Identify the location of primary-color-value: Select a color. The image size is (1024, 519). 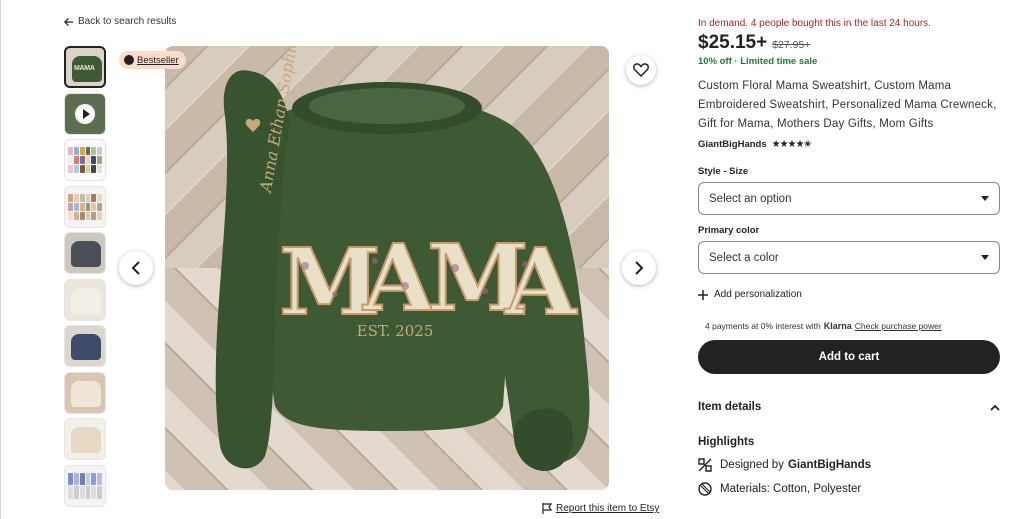
(744, 257).